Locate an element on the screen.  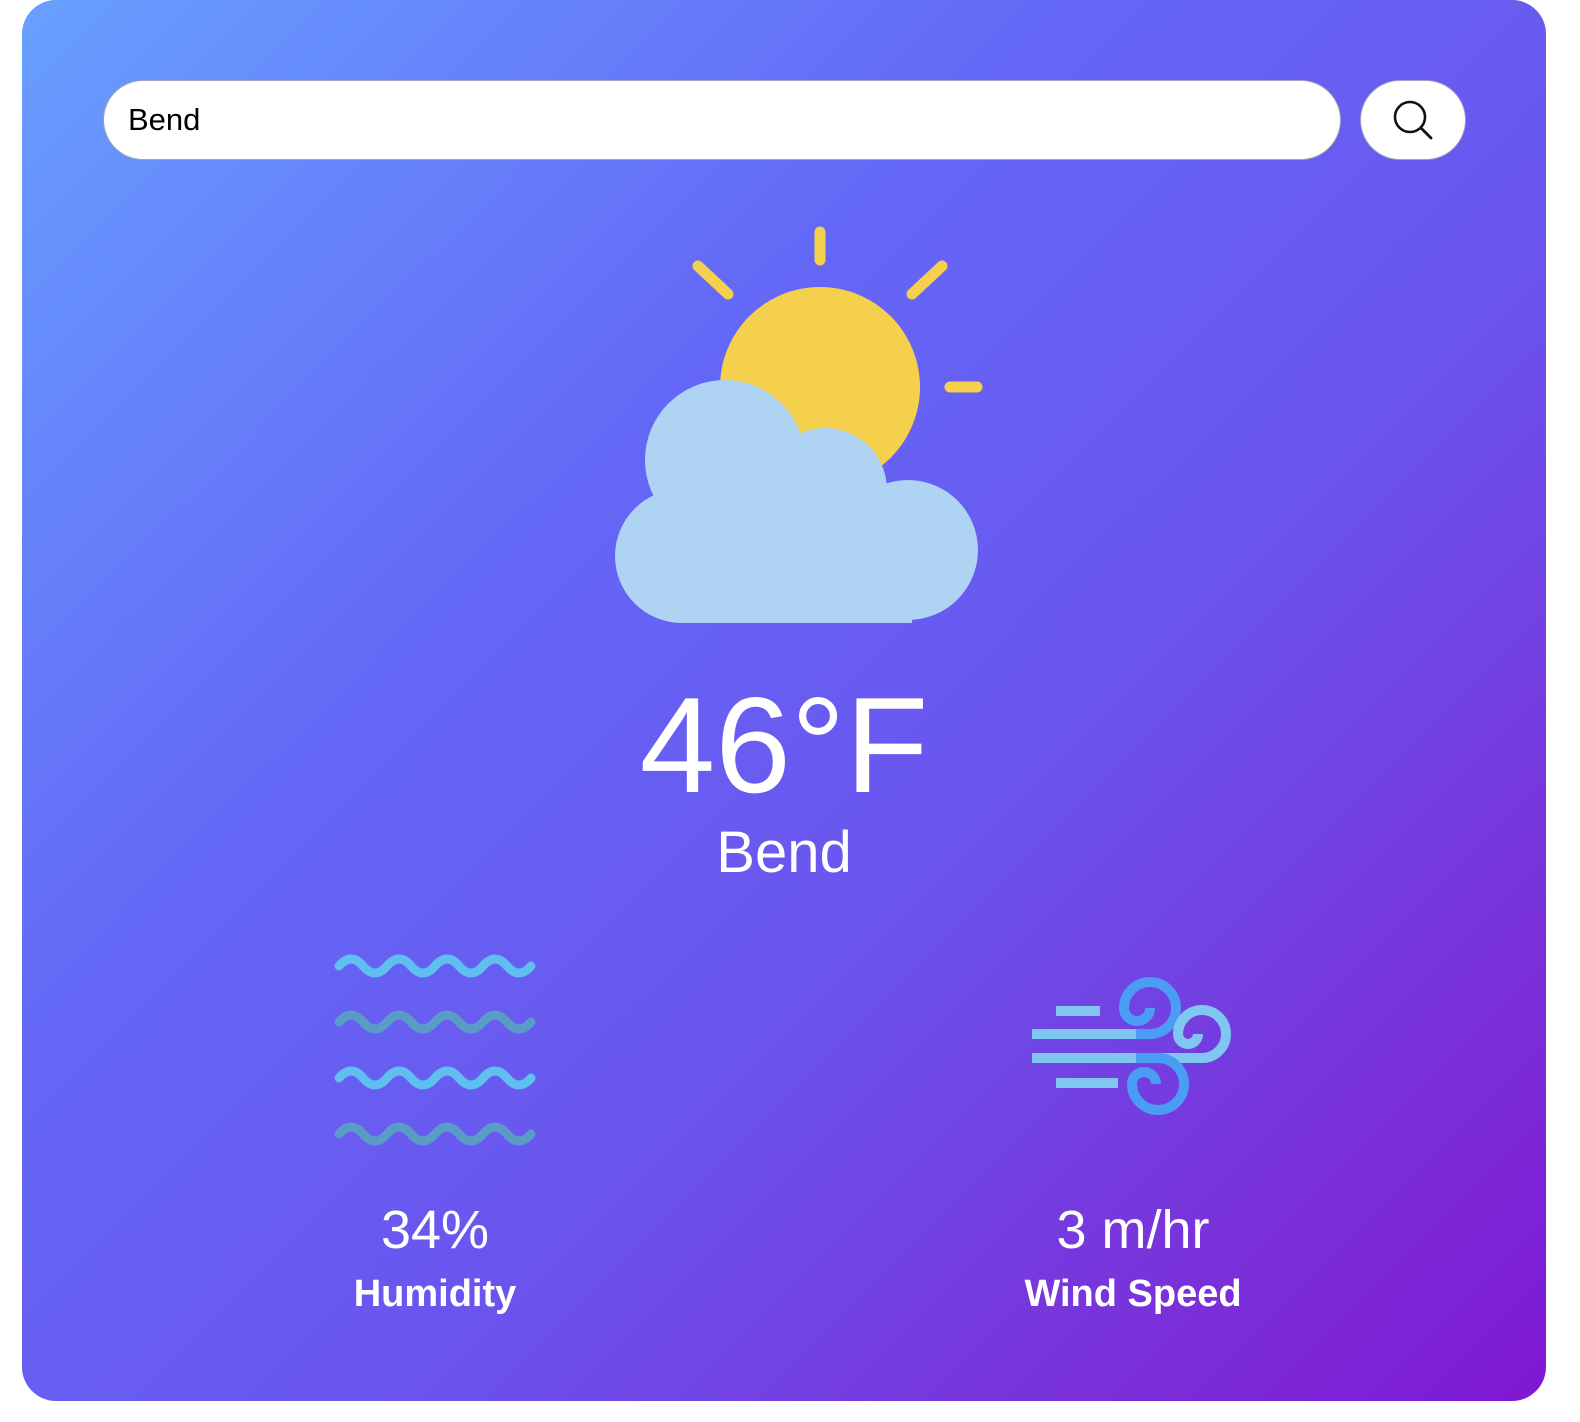
search-icon is located at coordinates (1413, 120).